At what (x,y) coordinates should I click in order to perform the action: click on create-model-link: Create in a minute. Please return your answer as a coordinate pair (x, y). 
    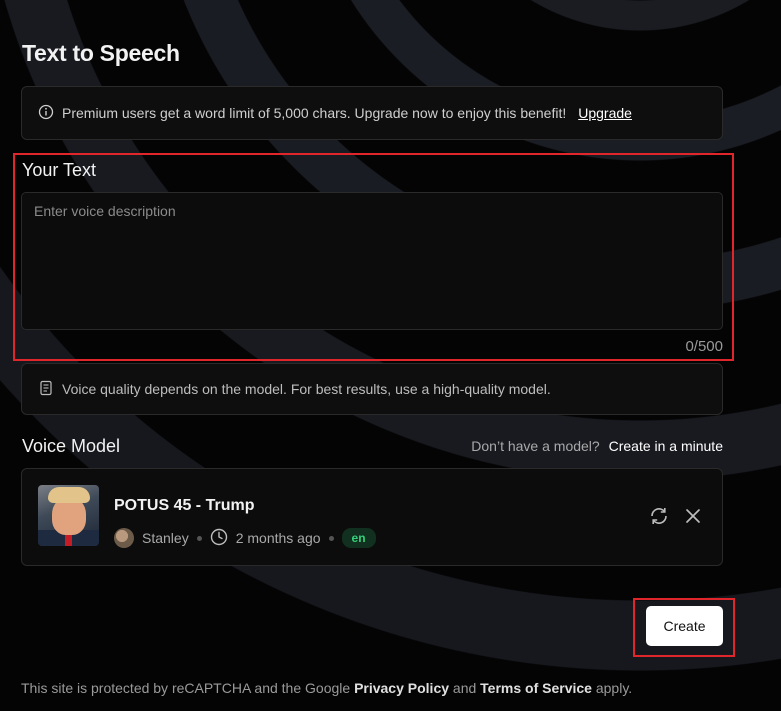
    Looking at the image, I should click on (666, 446).